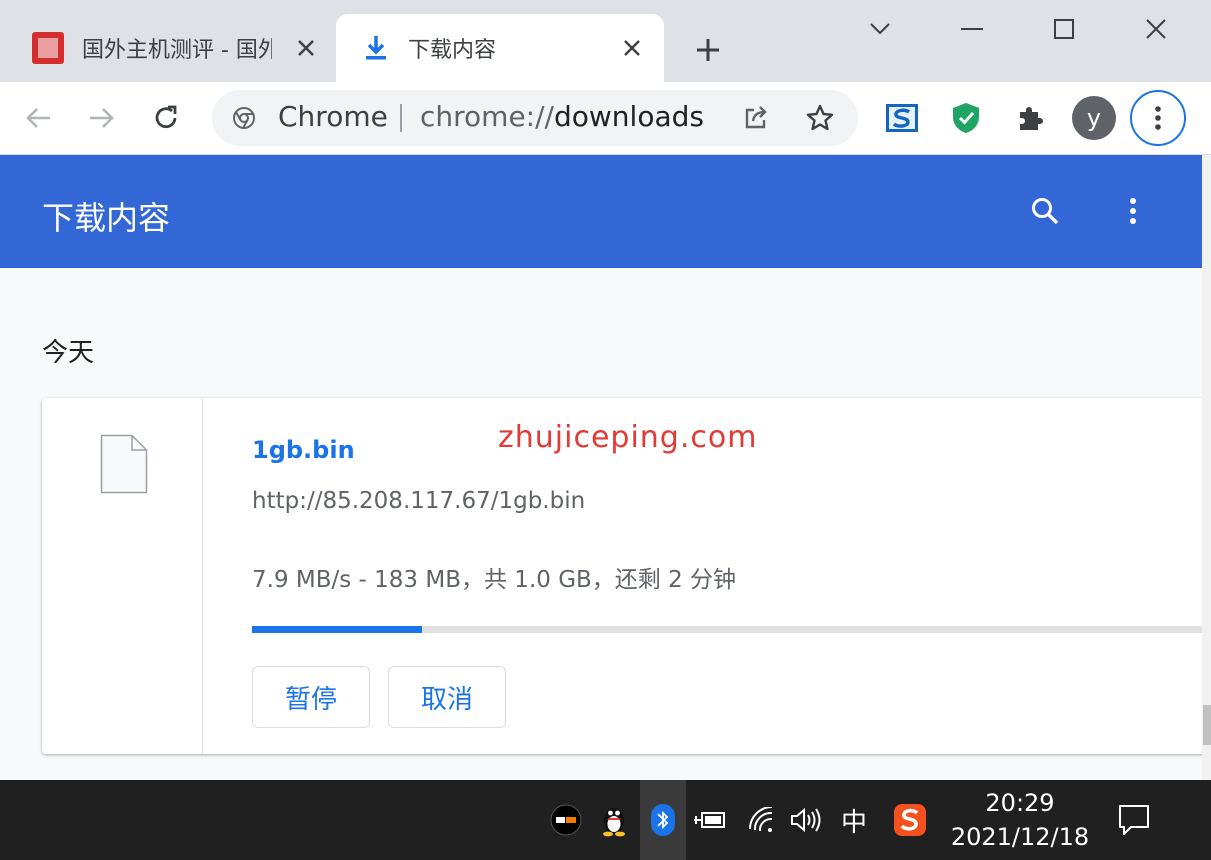  I want to click on tab-strip: 国外主机测评 - 国外 下载内容, so click(605, 41).